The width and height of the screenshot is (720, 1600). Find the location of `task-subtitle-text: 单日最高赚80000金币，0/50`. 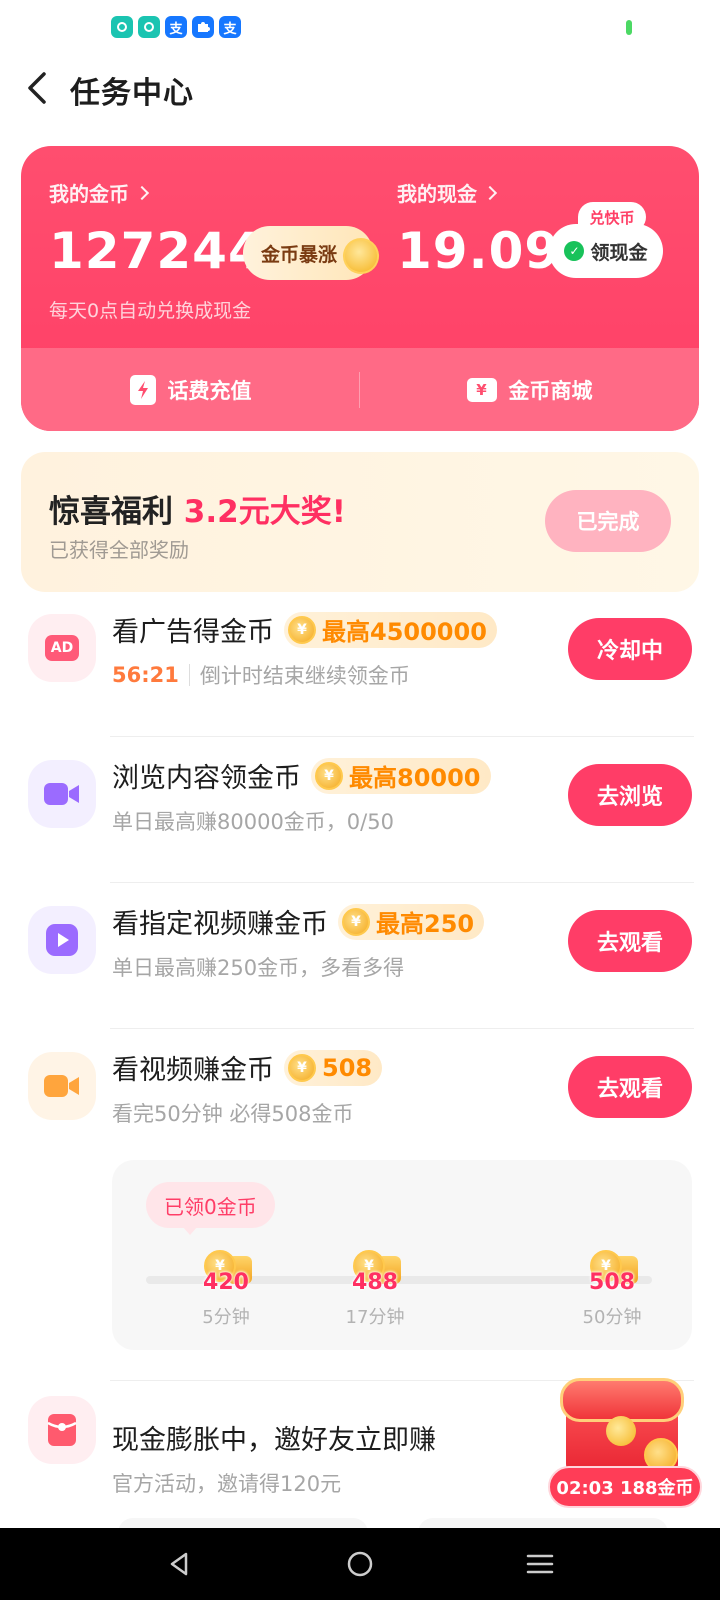

task-subtitle-text: 单日最高赚80000金币，0/50 is located at coordinates (253, 822).